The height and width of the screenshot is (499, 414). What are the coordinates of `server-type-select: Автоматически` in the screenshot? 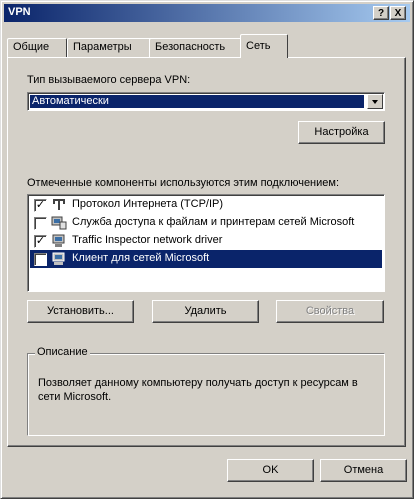 It's located at (206, 101).